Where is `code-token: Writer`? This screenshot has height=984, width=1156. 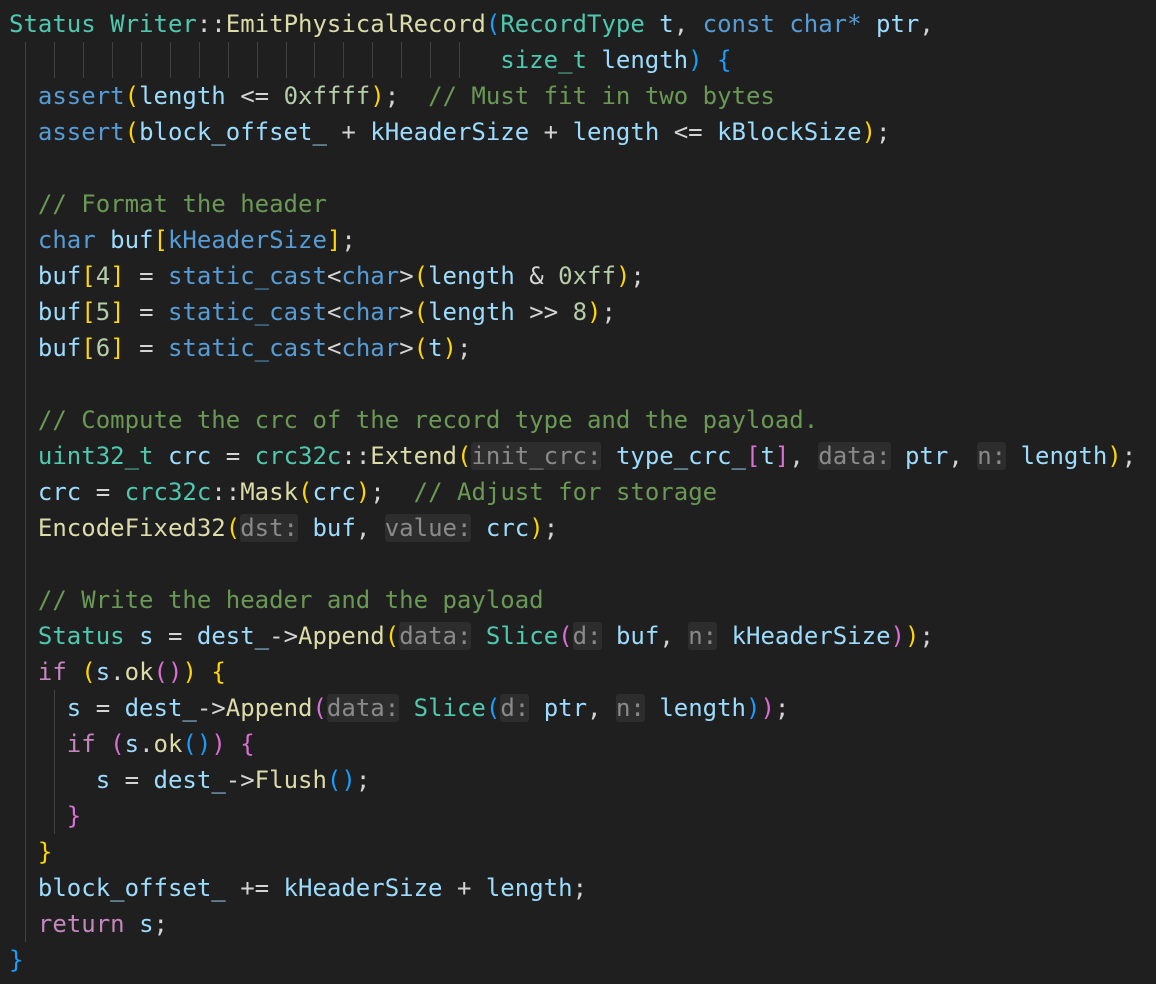 code-token: Writer is located at coordinates (153, 24).